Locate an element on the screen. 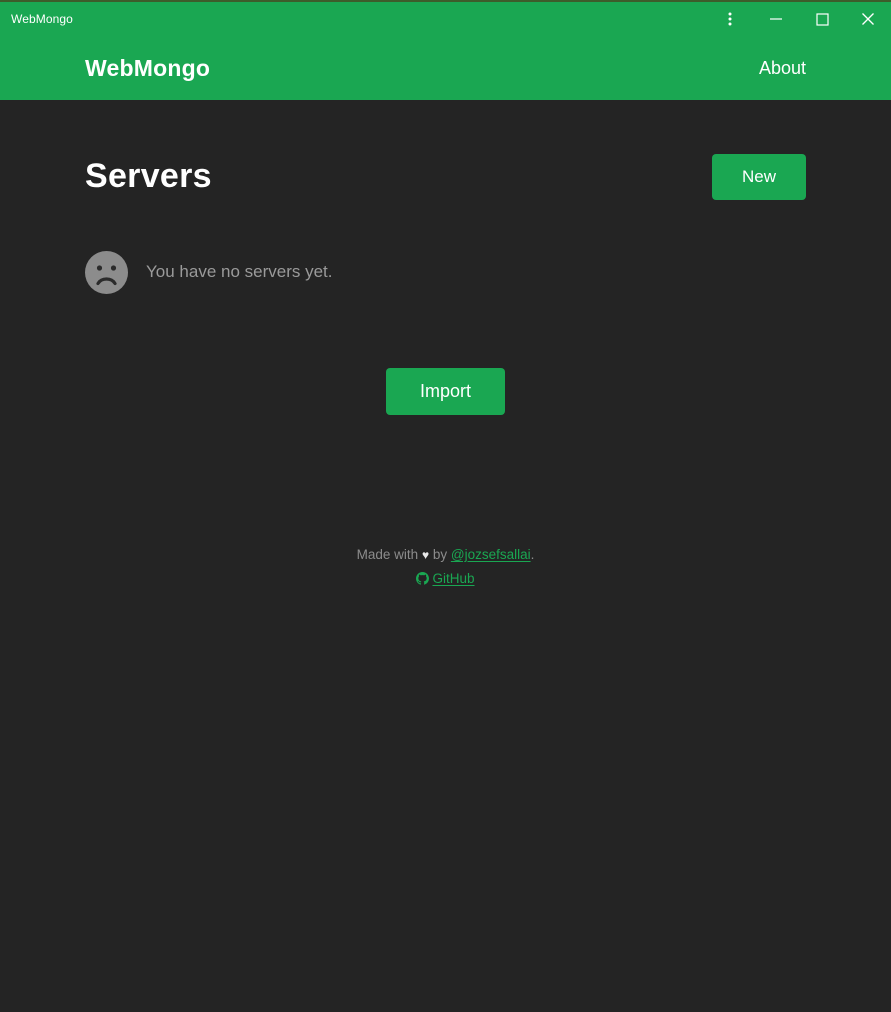 The width and height of the screenshot is (891, 1012). minimize-icon is located at coordinates (776, 19).